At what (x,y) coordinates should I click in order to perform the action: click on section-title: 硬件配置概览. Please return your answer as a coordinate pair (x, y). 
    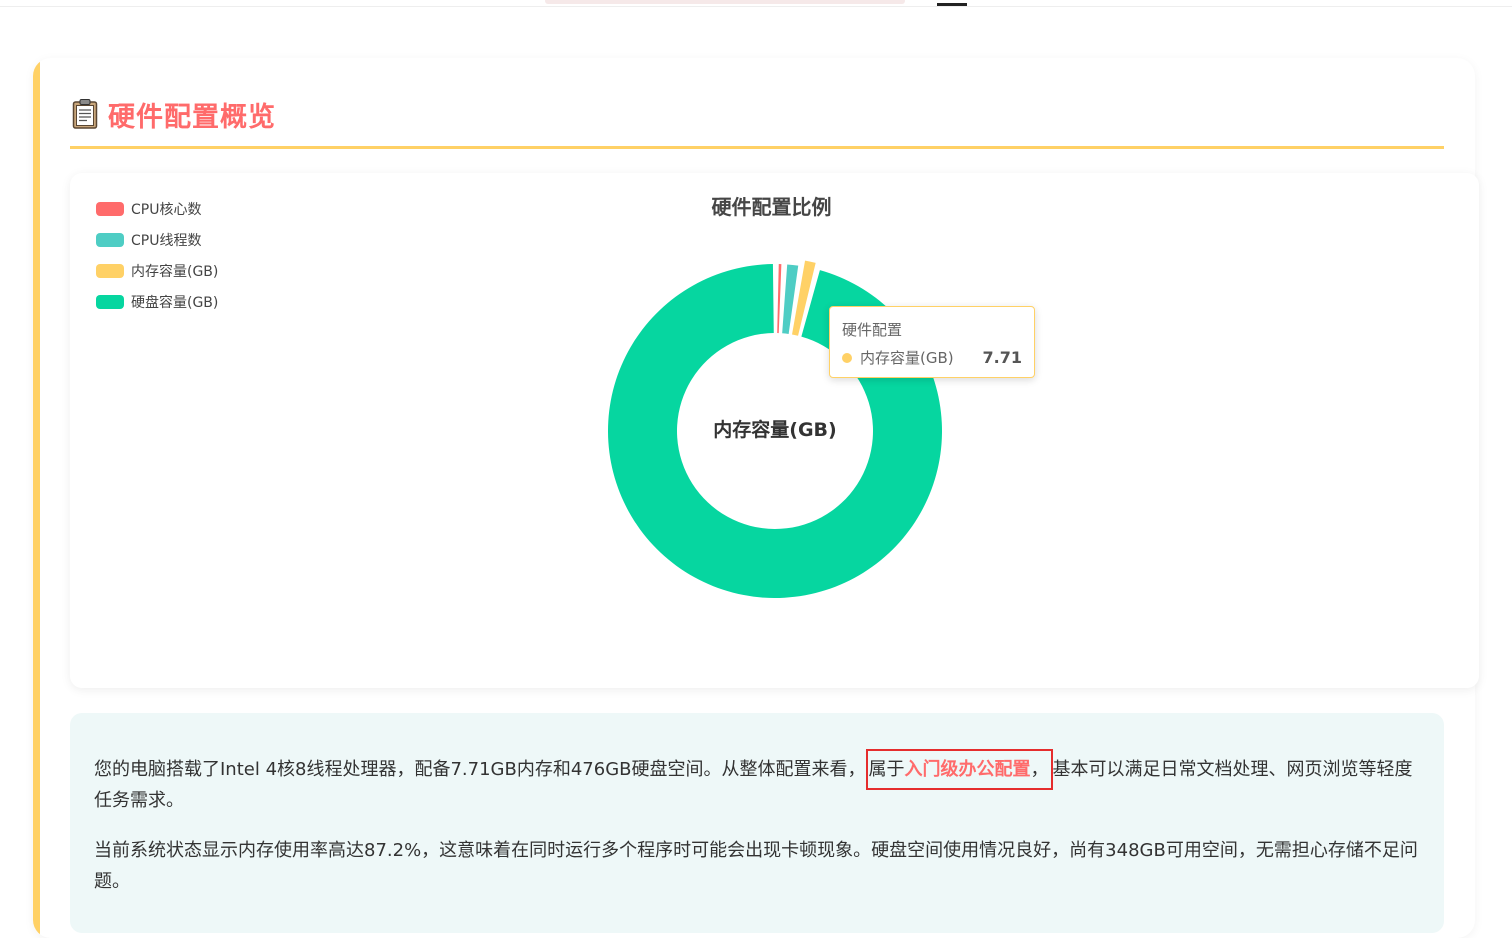
    Looking at the image, I should click on (192, 117).